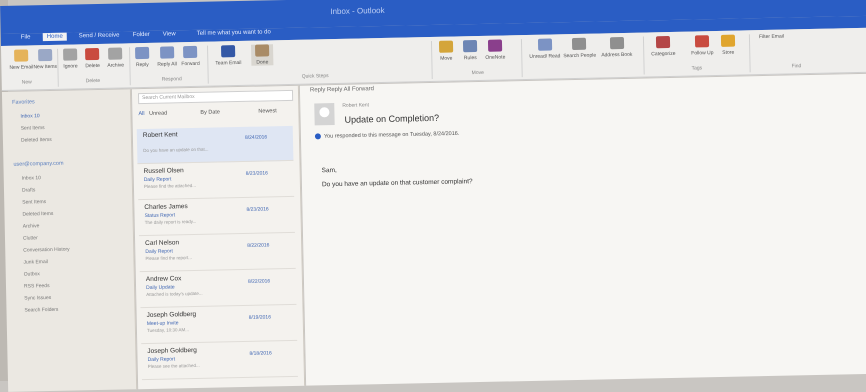 The image size is (866, 392). I want to click on categorize-icon, so click(663, 42).